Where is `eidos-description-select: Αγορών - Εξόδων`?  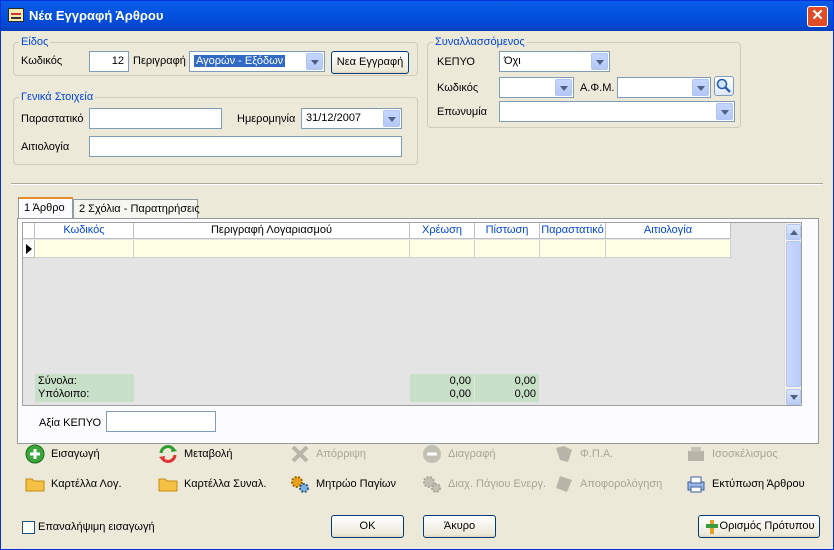 eidos-description-select: Αγορών - Εξόδων is located at coordinates (257, 61).